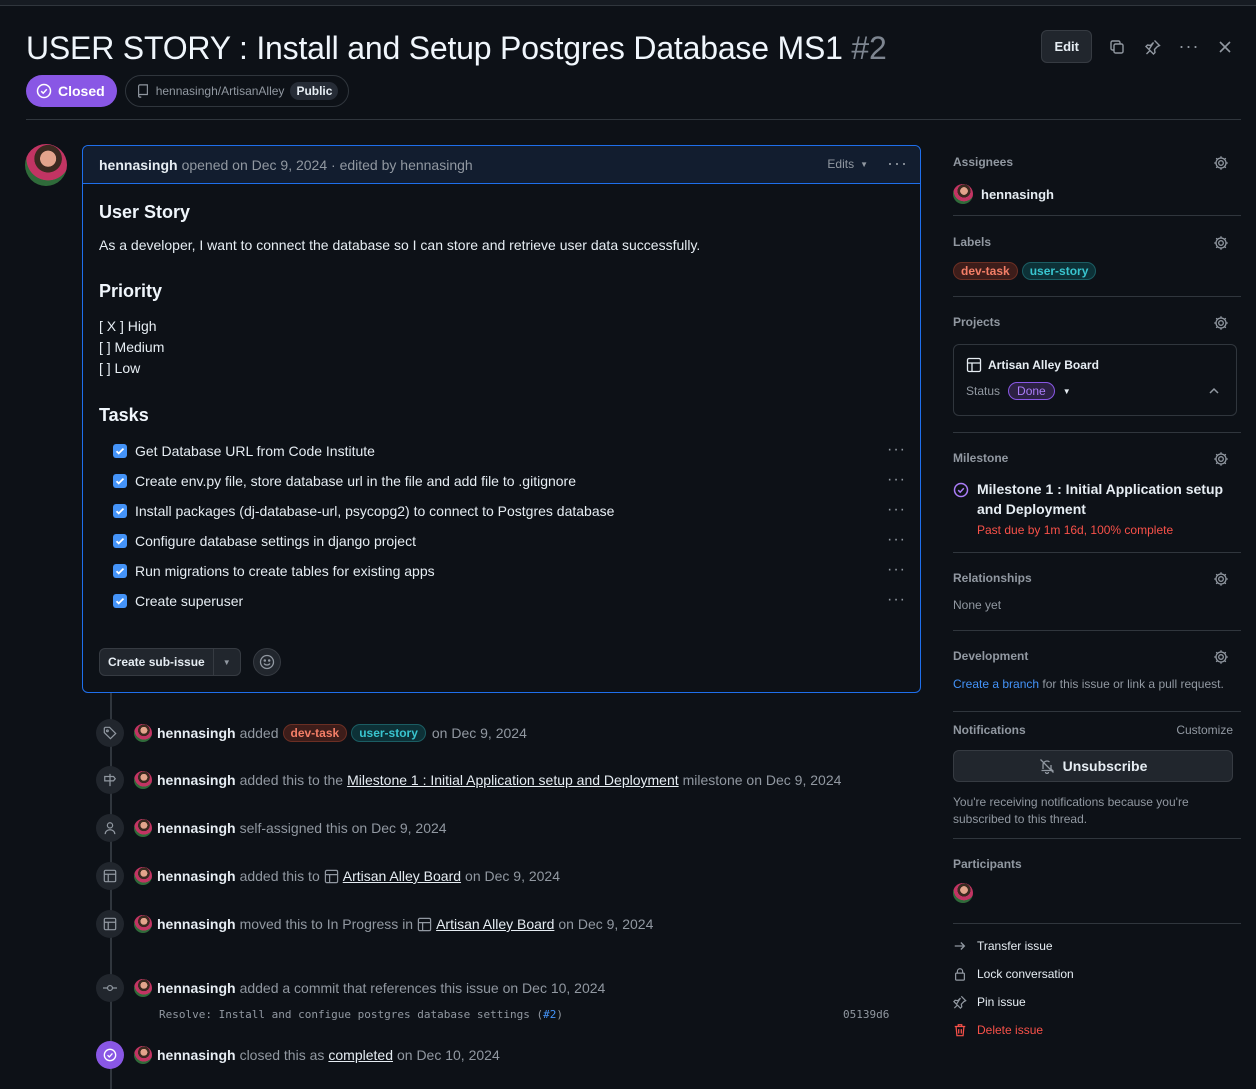 This screenshot has height=1089, width=1256. What do you see at coordinates (1204, 730) in the screenshot?
I see `customize-link: Customize` at bounding box center [1204, 730].